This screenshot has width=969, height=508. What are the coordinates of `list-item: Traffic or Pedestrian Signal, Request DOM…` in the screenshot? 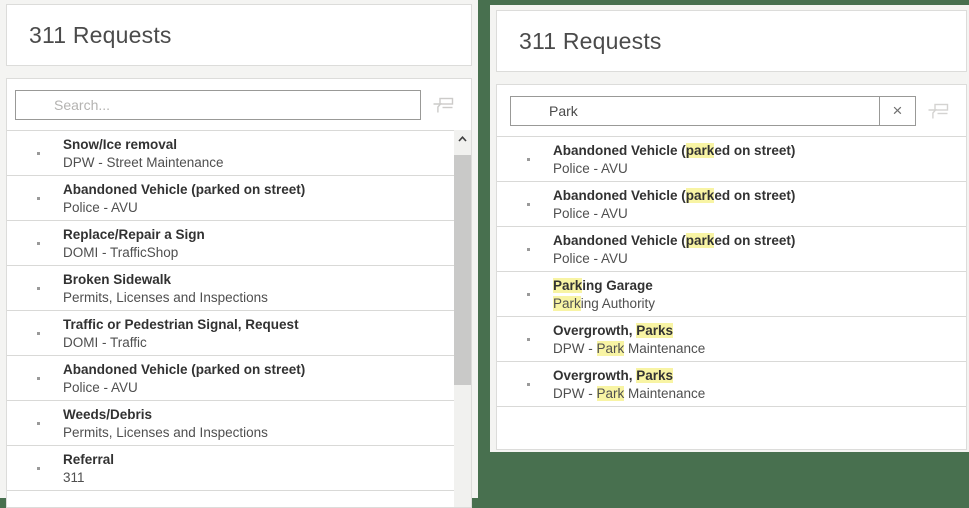 It's located at (230, 333).